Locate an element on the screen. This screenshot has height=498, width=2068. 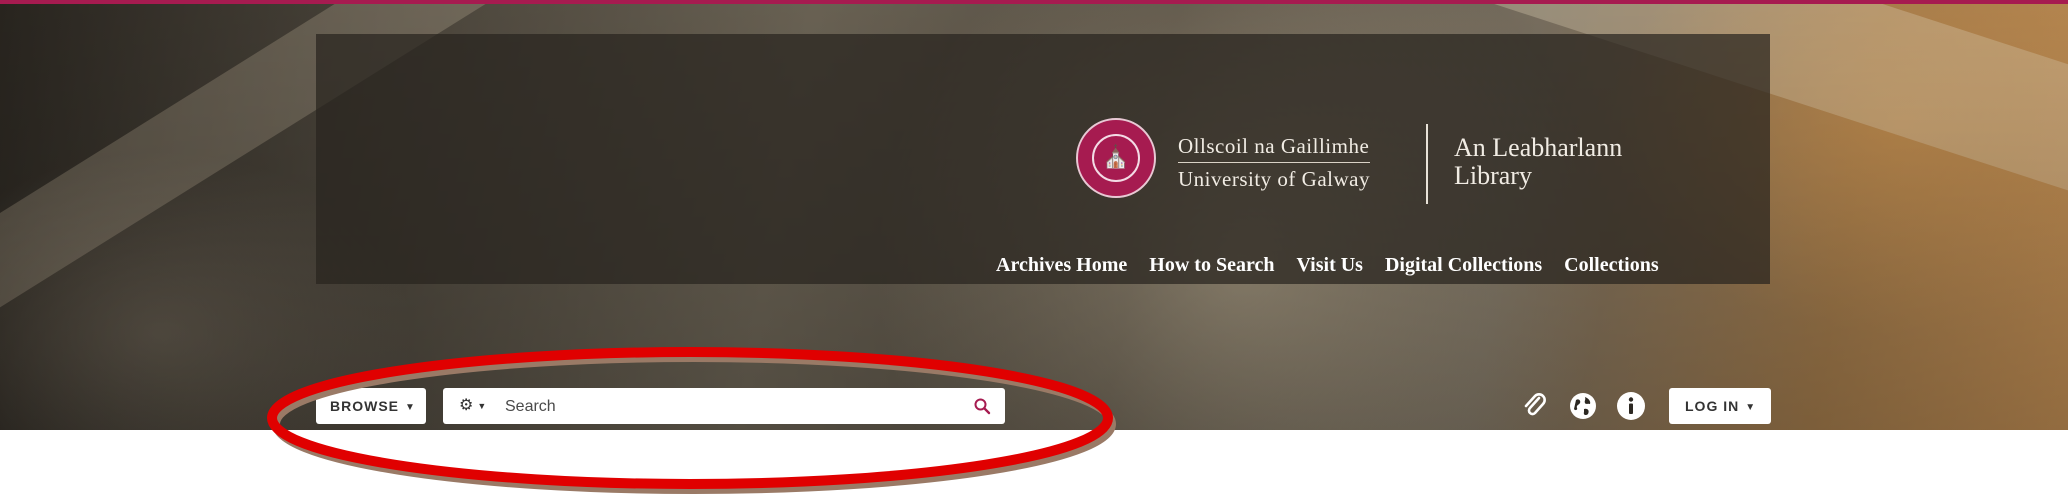
university-name-english: University of Galway is located at coordinates (1274, 179).